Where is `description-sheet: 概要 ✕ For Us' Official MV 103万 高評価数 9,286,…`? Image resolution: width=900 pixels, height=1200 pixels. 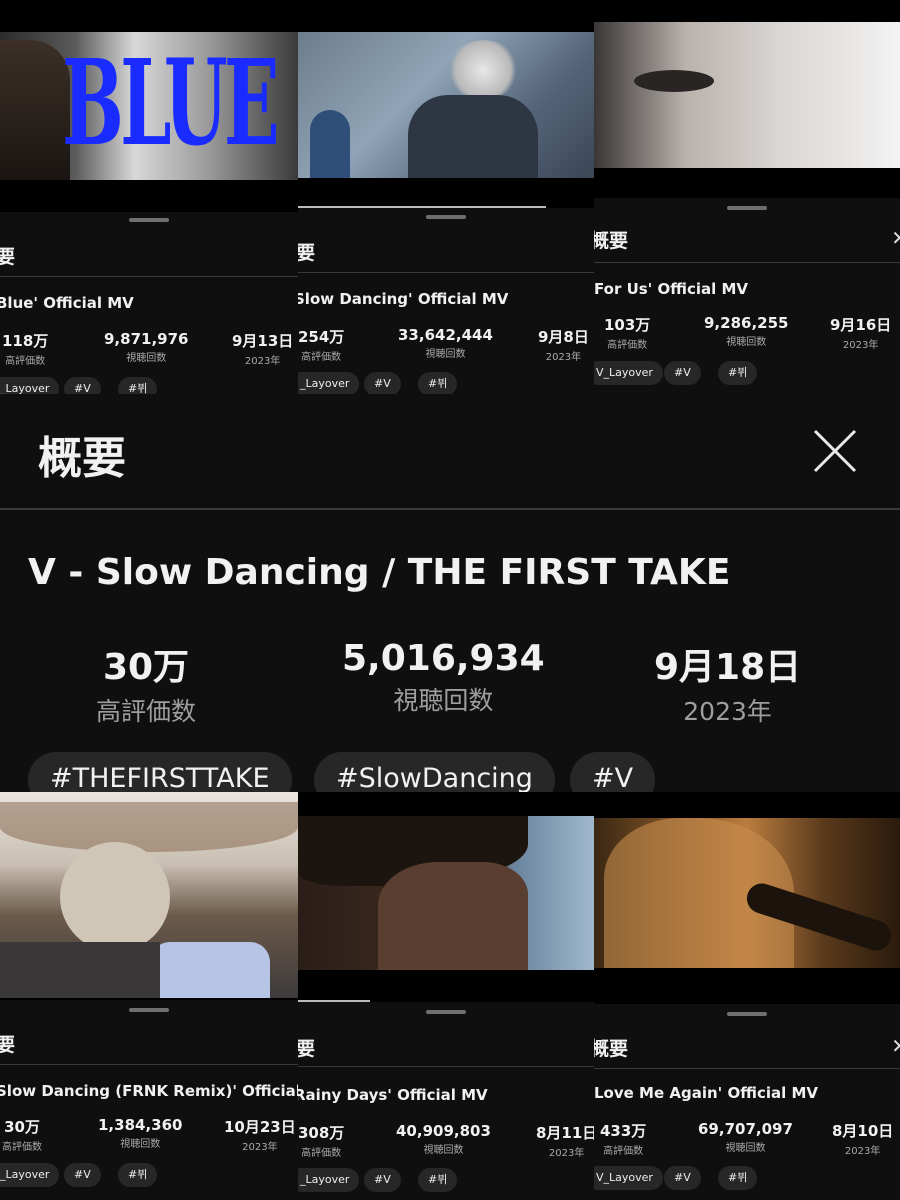 description-sheet: 概要 ✕ For Us' Official MV 103万 高評価数 9,286,… is located at coordinates (747, 296).